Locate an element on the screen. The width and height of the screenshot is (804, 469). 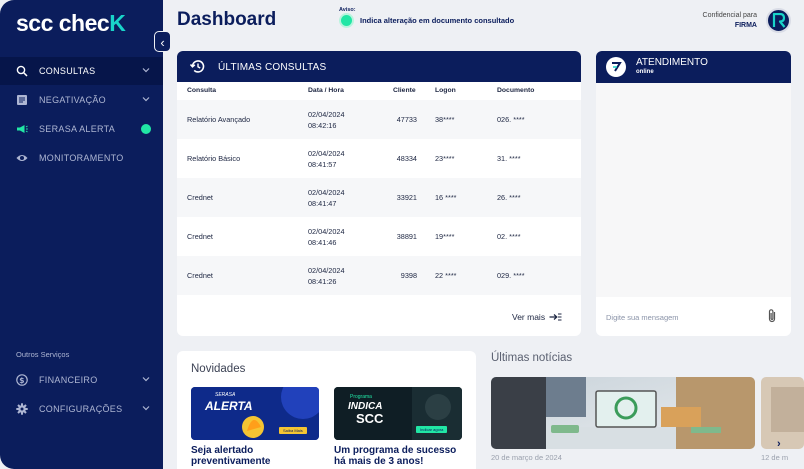
cell-cliente: 9398 is located at coordinates (408, 275).